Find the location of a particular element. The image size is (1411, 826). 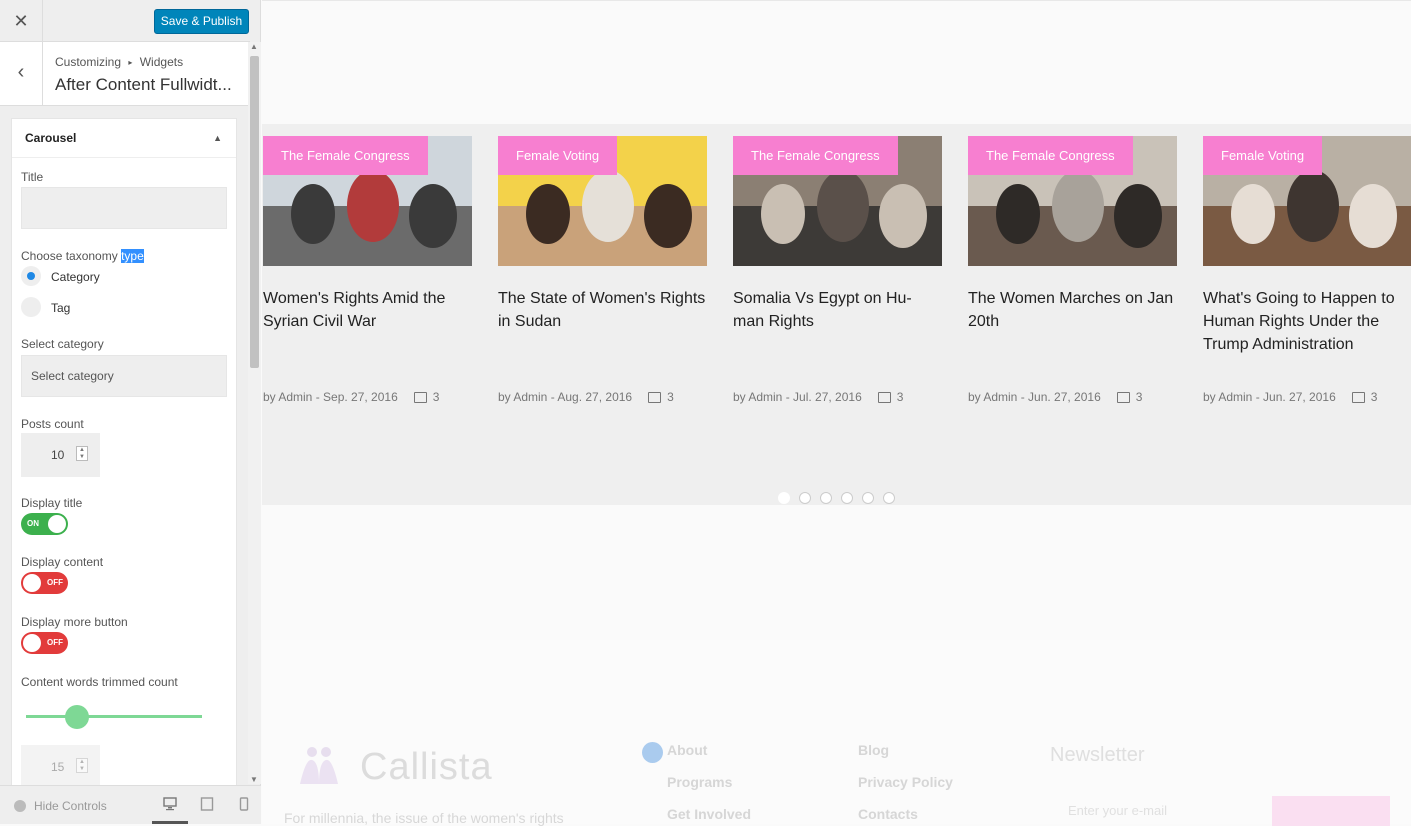

newsletter-title: Newsletter is located at coordinates (1097, 755).